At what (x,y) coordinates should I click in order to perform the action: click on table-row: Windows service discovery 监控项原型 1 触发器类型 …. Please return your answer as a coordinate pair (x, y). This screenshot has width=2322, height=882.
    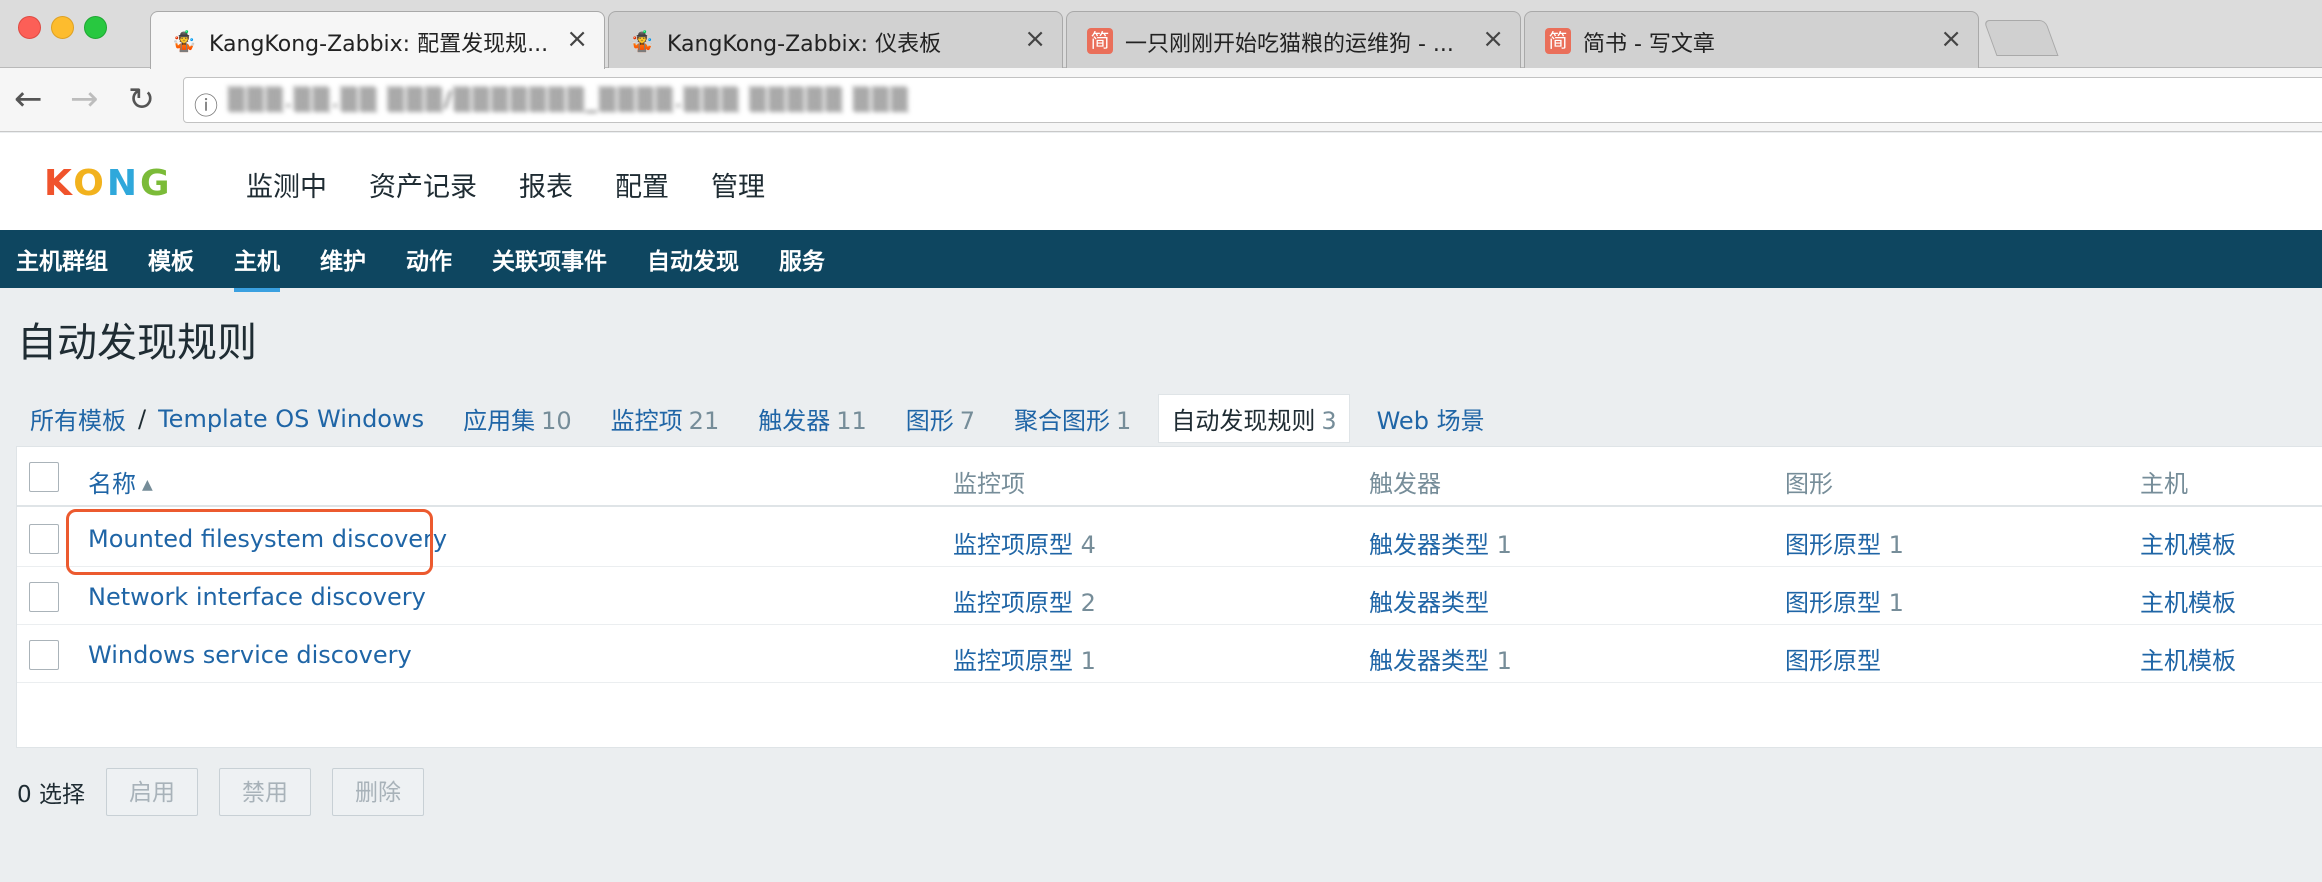
    Looking at the image, I should click on (1169, 654).